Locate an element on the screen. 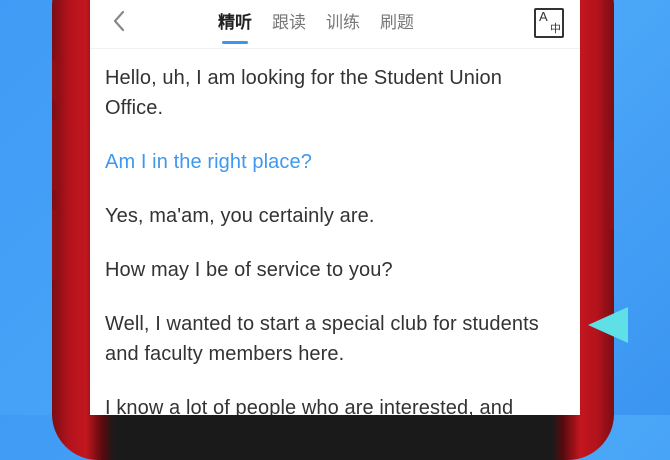 The image size is (670, 460). transcript-sentence: Yes, ma'am, you certainly are. is located at coordinates (334, 216).